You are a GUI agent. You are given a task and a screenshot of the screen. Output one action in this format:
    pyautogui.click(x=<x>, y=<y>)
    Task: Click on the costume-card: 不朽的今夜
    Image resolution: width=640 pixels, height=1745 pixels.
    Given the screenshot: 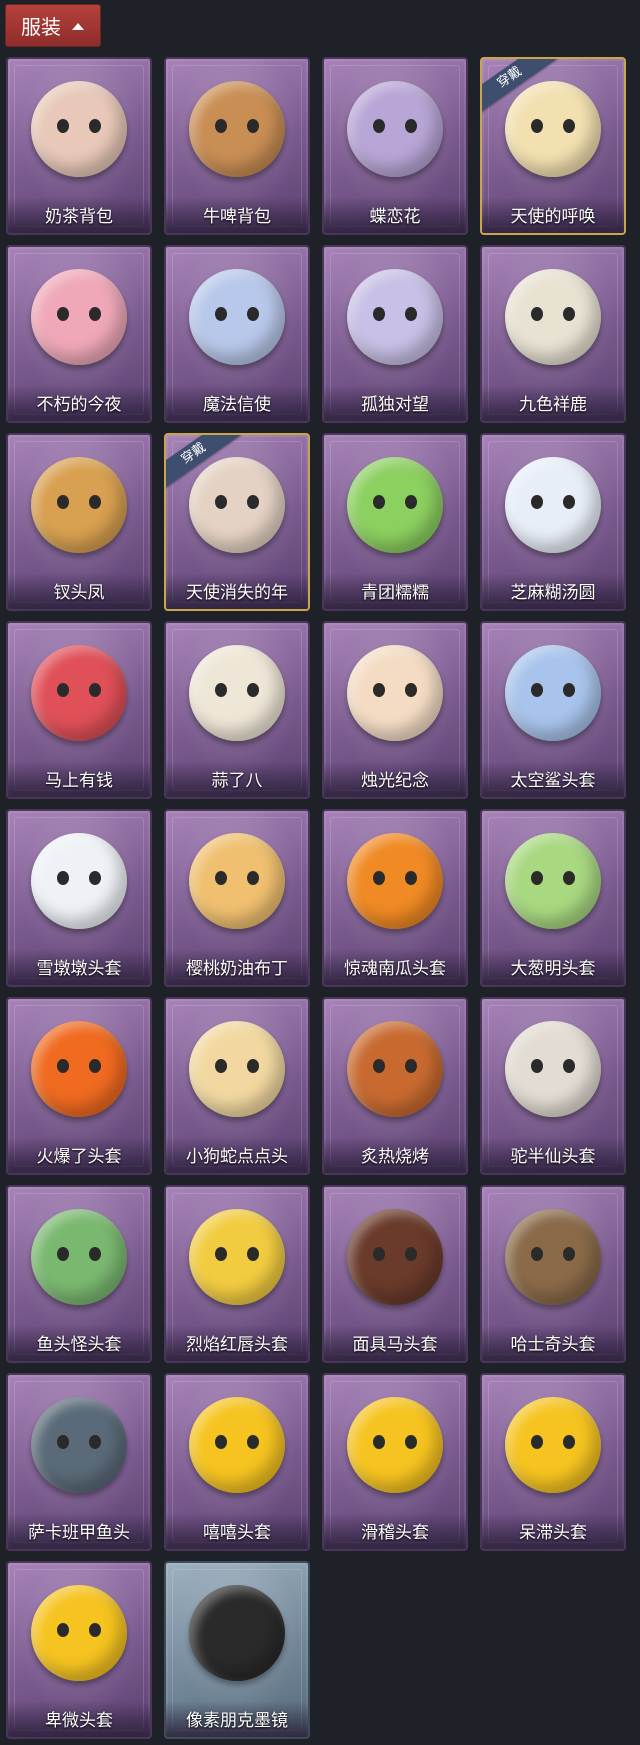 What is the action you would take?
    pyautogui.click(x=79, y=334)
    